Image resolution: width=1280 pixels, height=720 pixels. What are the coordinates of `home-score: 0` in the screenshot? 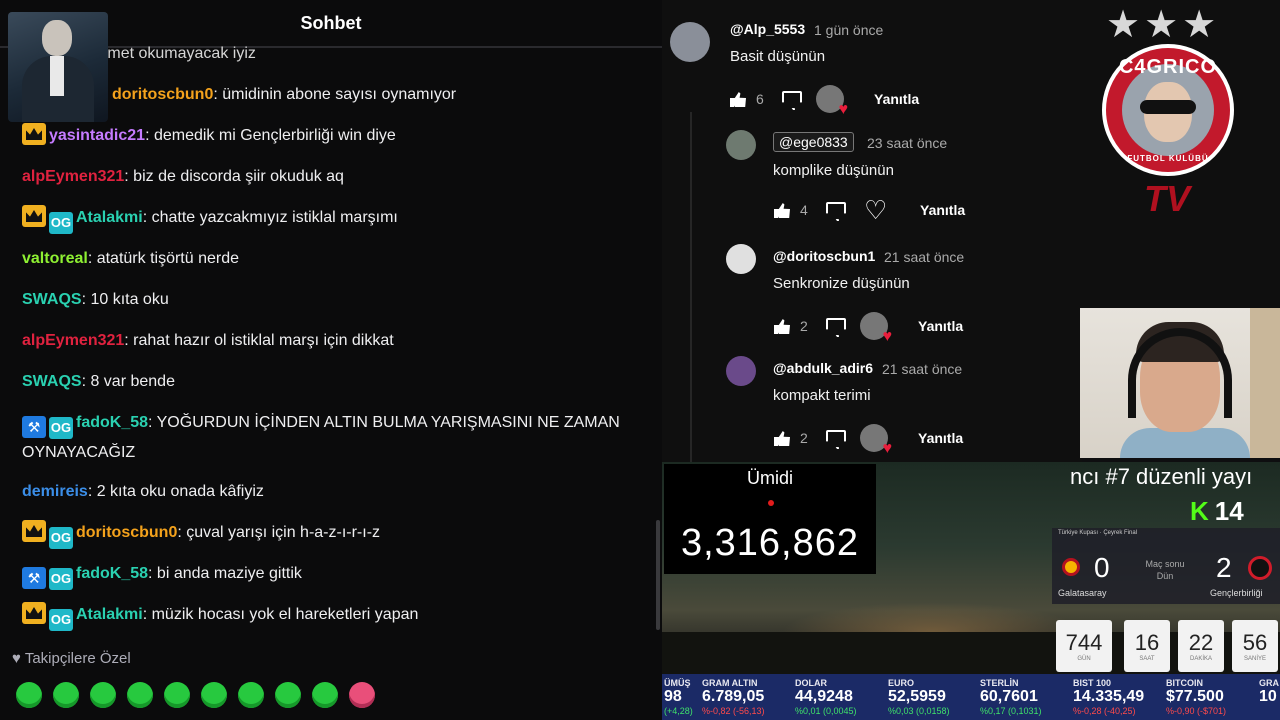 It's located at (1102, 567).